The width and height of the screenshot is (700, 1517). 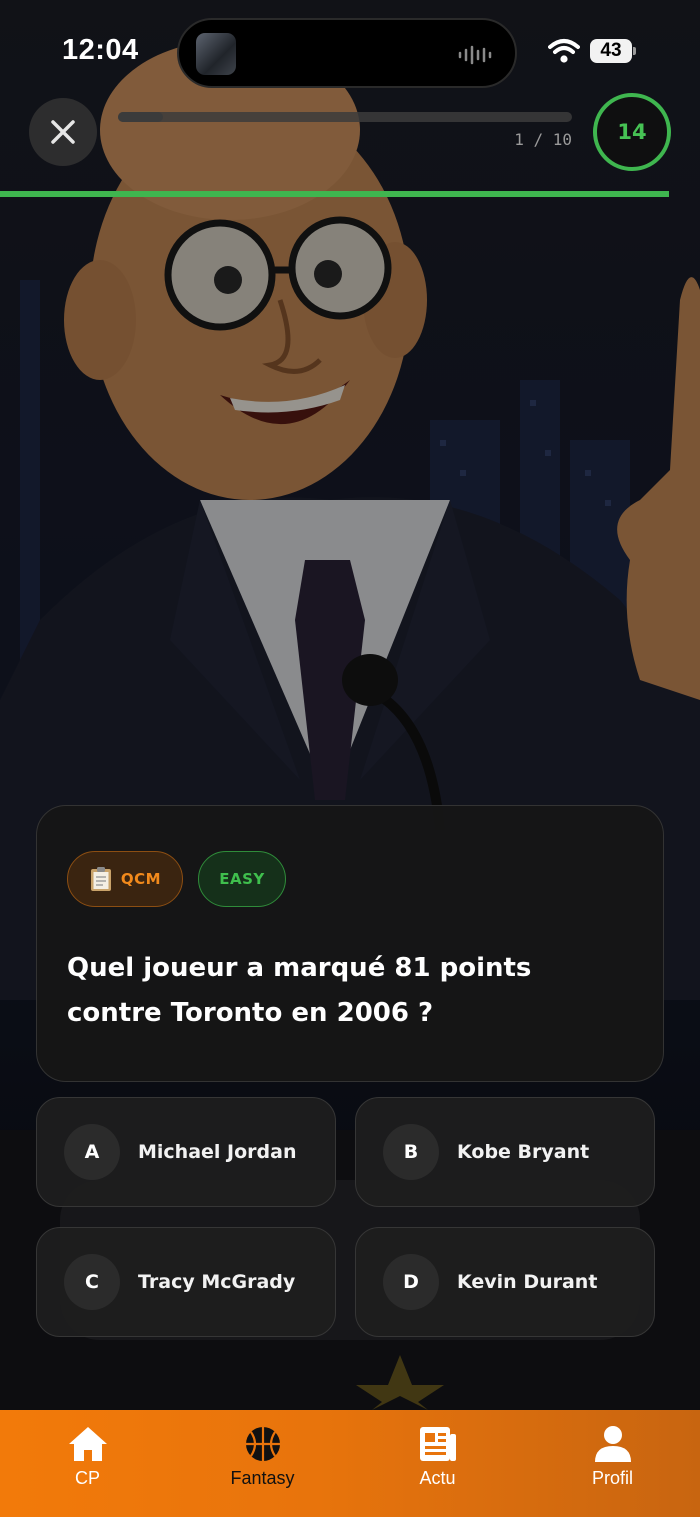 What do you see at coordinates (612, 1478) in the screenshot?
I see `tab-label: Profil` at bounding box center [612, 1478].